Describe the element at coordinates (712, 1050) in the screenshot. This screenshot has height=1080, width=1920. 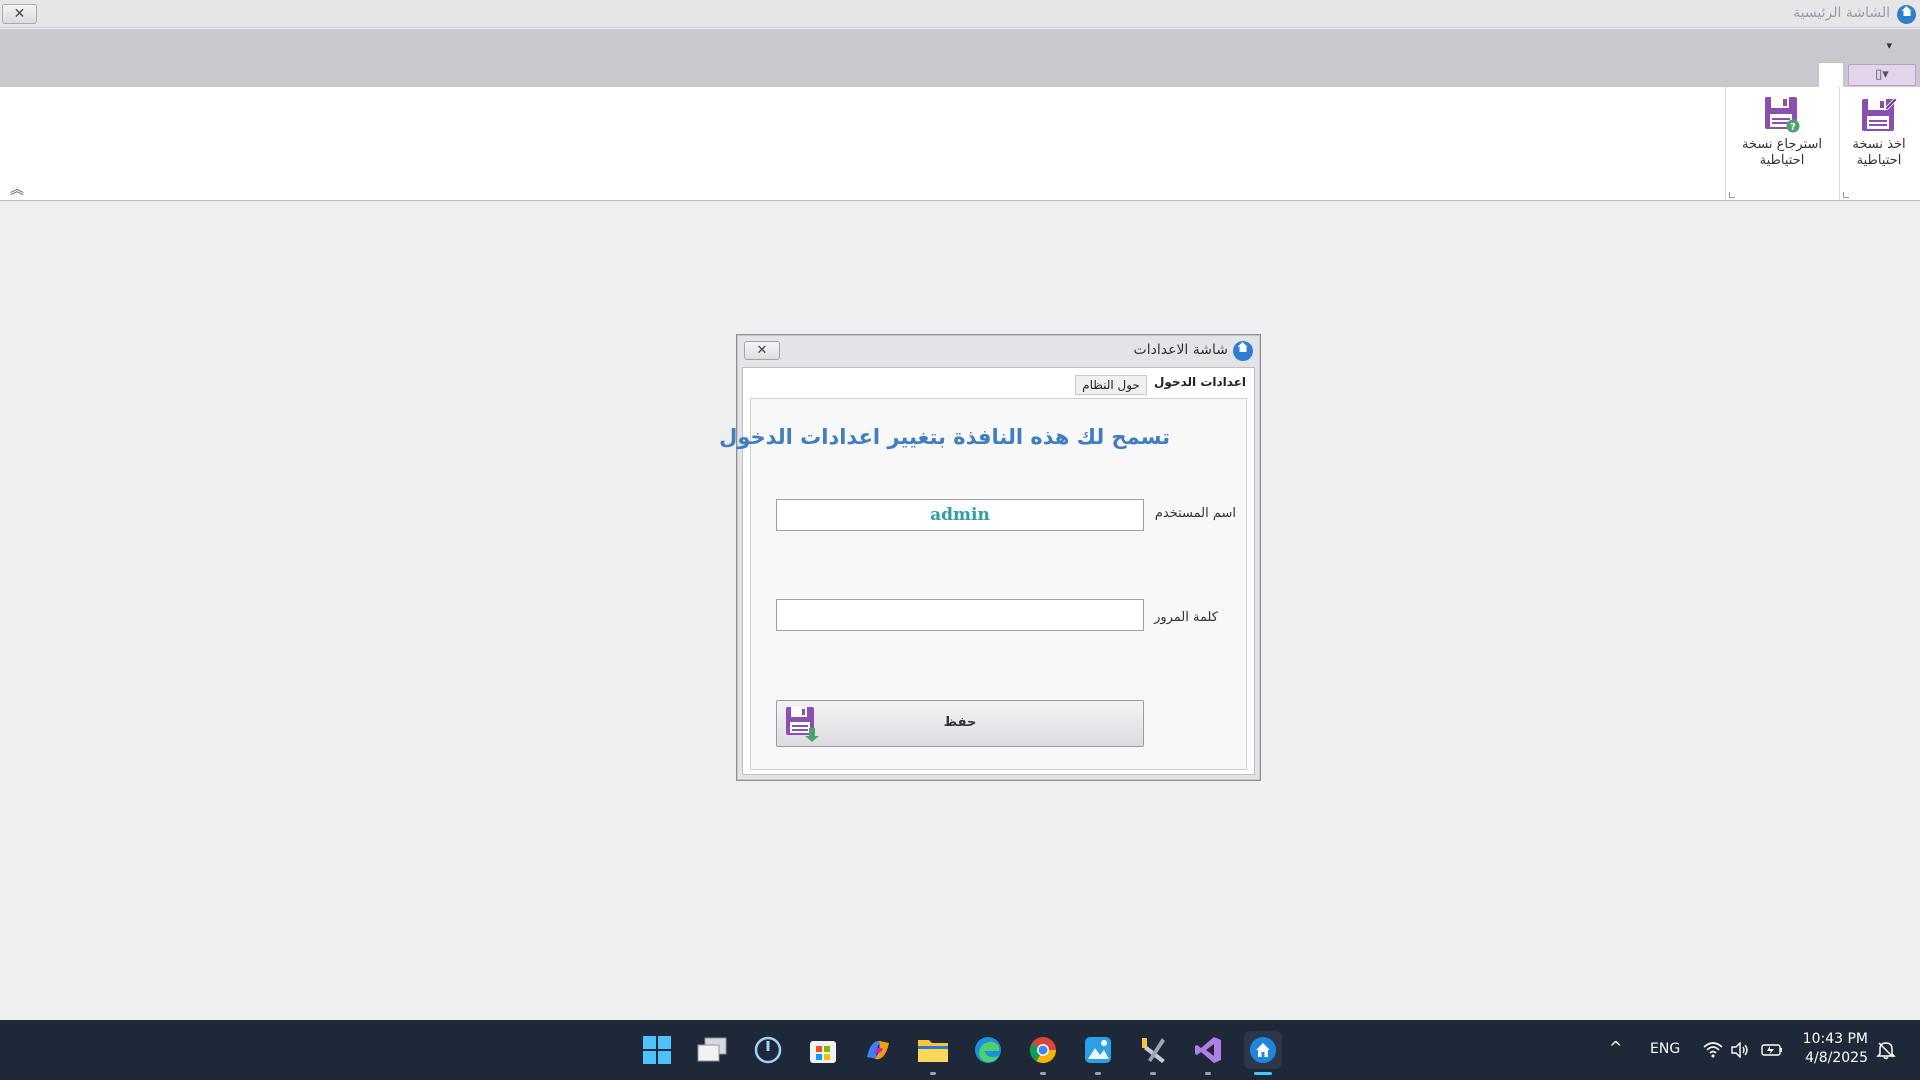
I see `task-view-icon` at that location.